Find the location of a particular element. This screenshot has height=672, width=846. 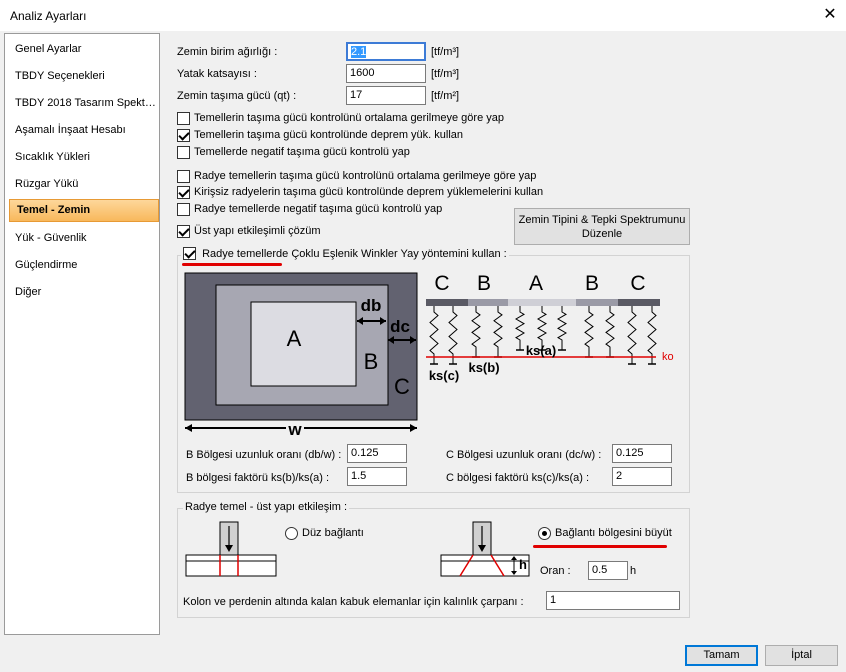

check-radye-negatif is located at coordinates (183, 209).